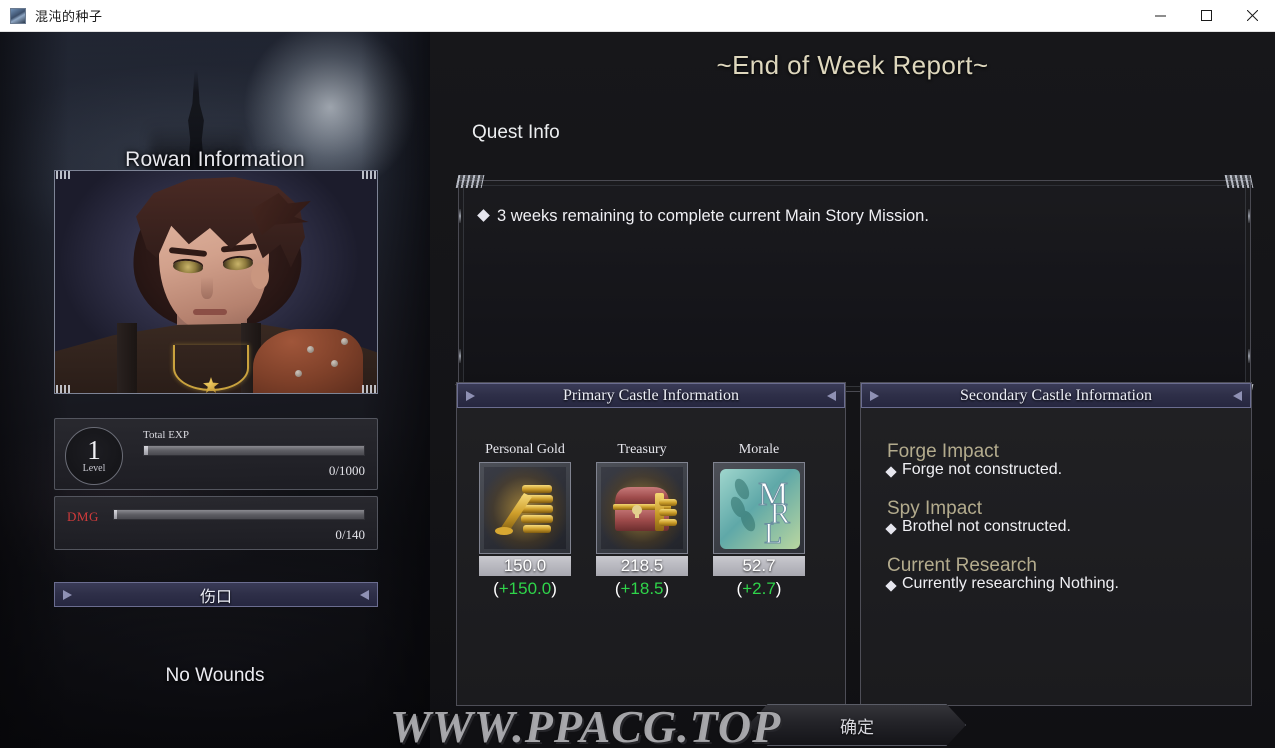 This screenshot has width=1275, height=748. What do you see at coordinates (346, 470) in the screenshot?
I see `exp-value: 0/1000` at bounding box center [346, 470].